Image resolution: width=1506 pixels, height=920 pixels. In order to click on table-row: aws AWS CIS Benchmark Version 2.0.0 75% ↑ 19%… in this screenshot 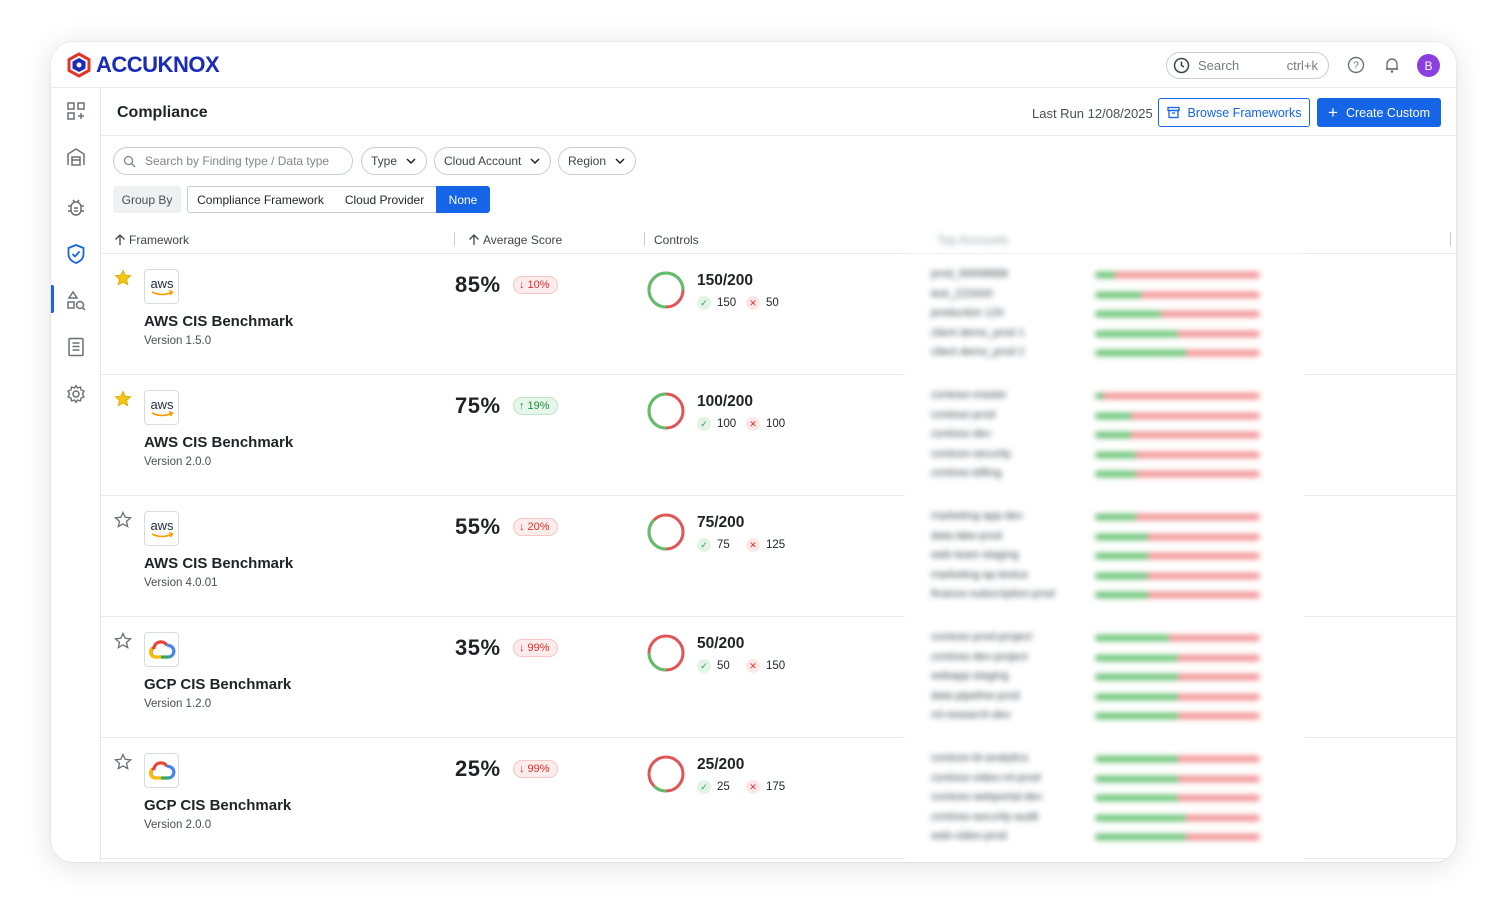, I will do `click(503, 435)`.